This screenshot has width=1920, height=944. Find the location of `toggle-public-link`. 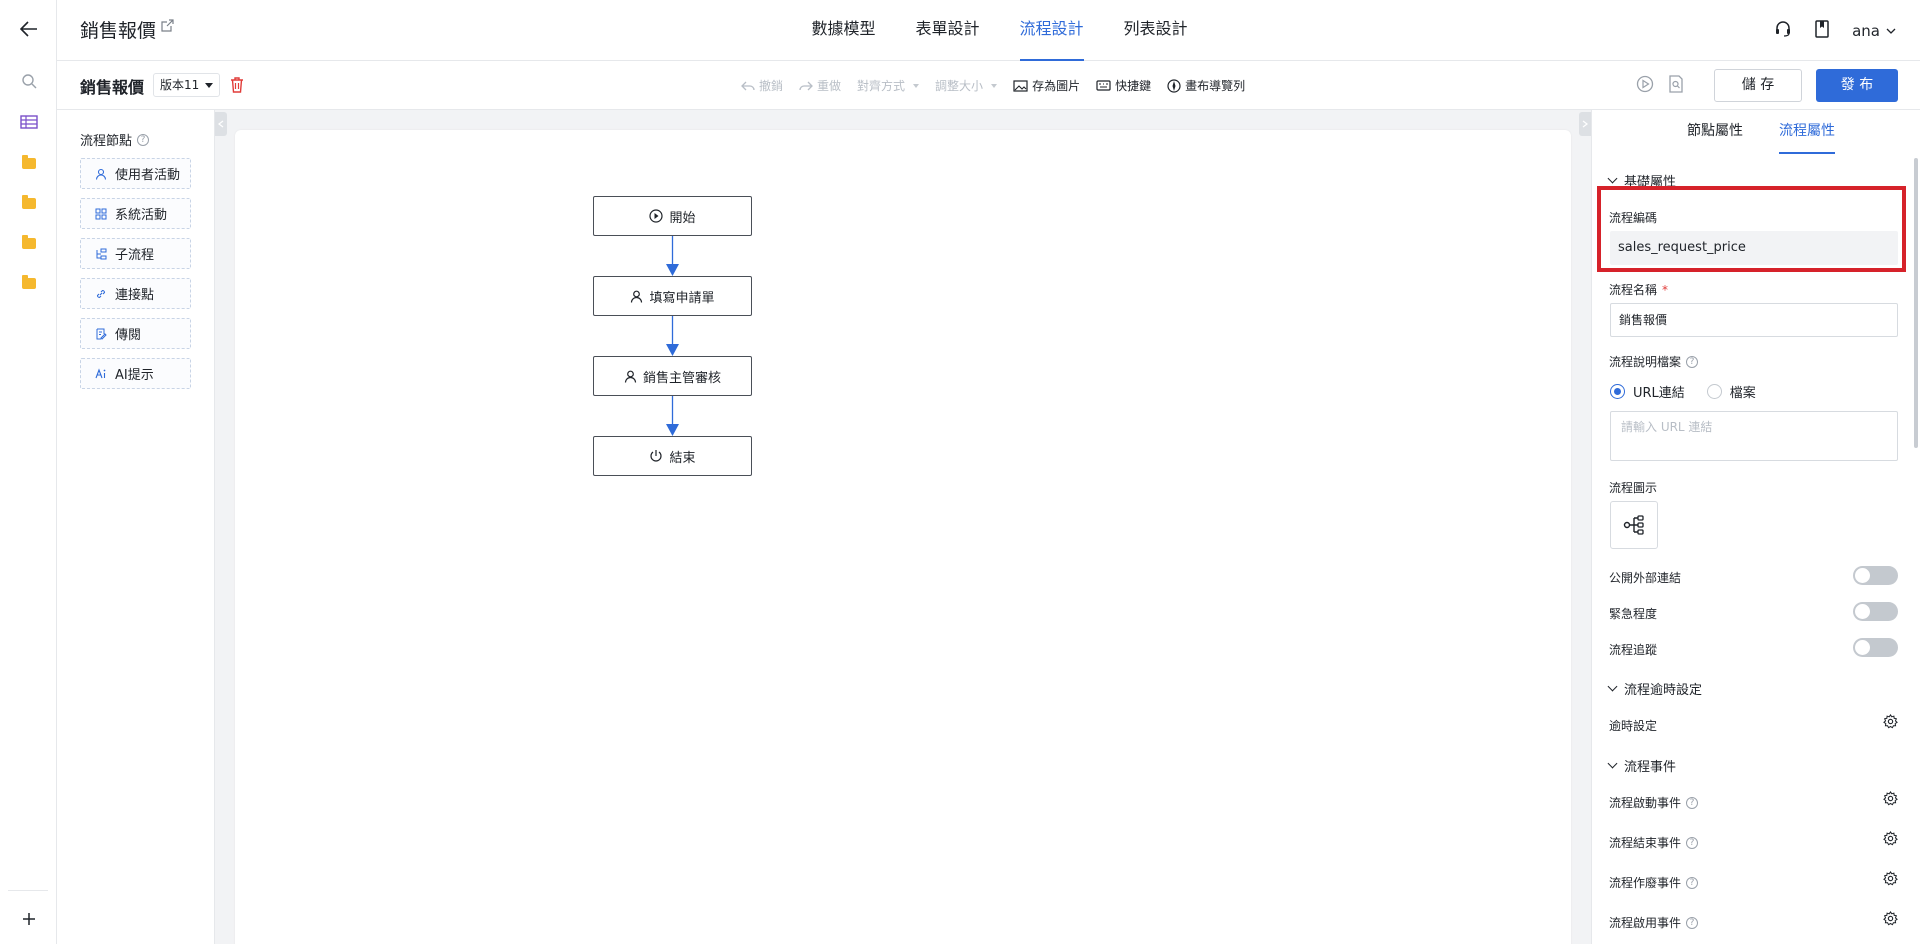

toggle-public-link is located at coordinates (1875, 575).